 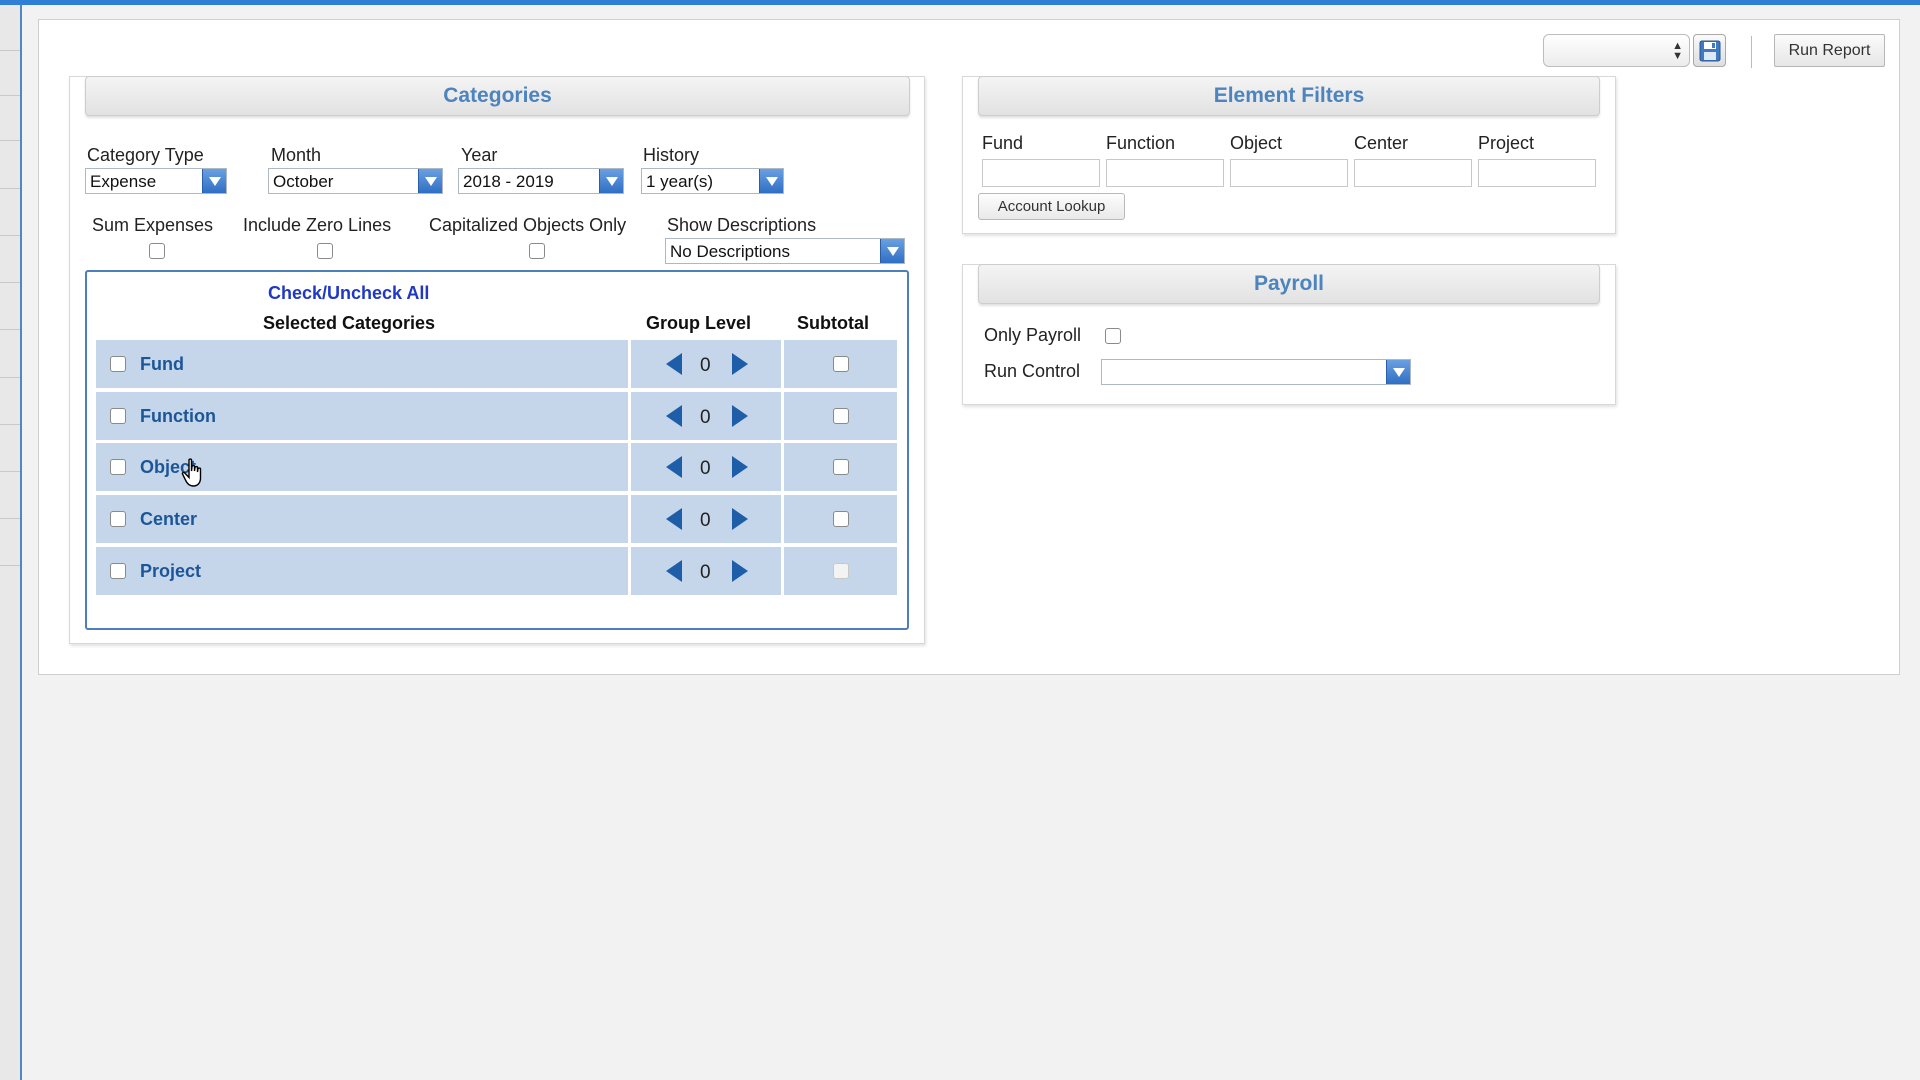 I want to click on year-label: Year, so click(x=479, y=155).